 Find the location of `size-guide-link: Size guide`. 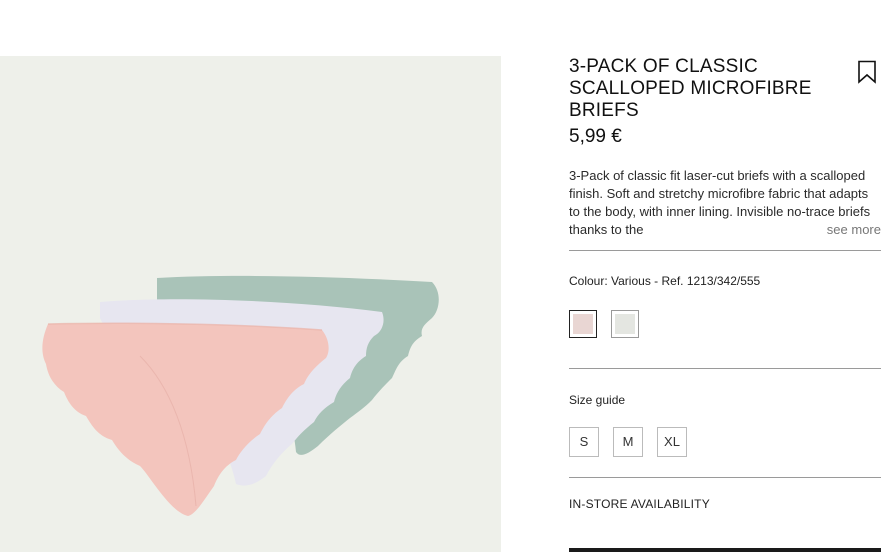

size-guide-link: Size guide is located at coordinates (725, 400).